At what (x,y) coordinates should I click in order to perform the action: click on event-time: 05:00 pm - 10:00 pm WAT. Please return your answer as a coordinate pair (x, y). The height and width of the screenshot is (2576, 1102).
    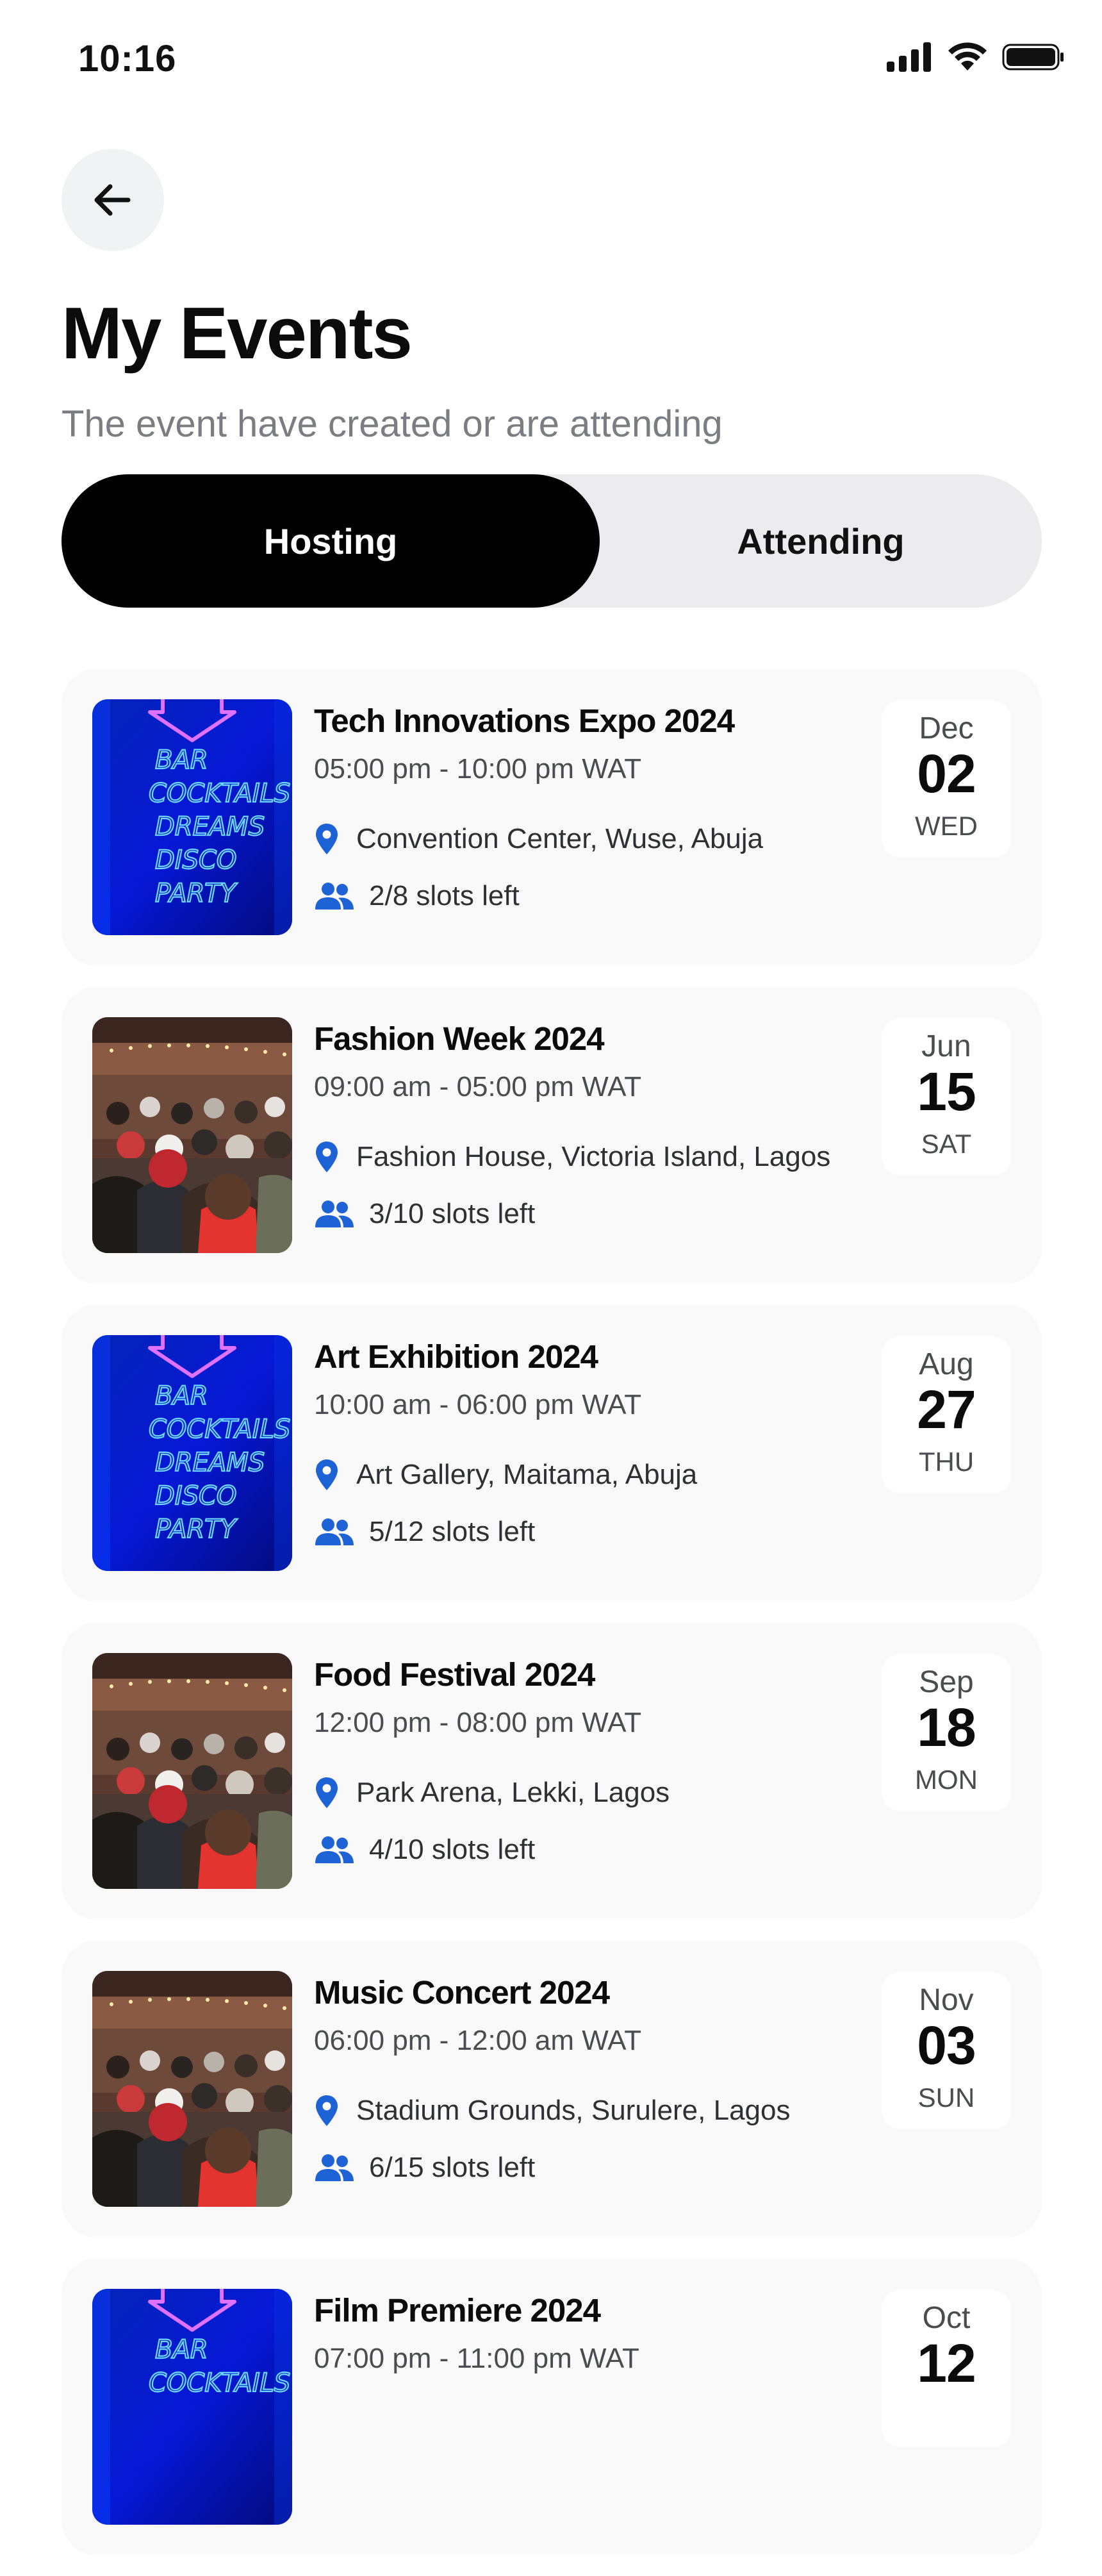
    Looking at the image, I should click on (478, 769).